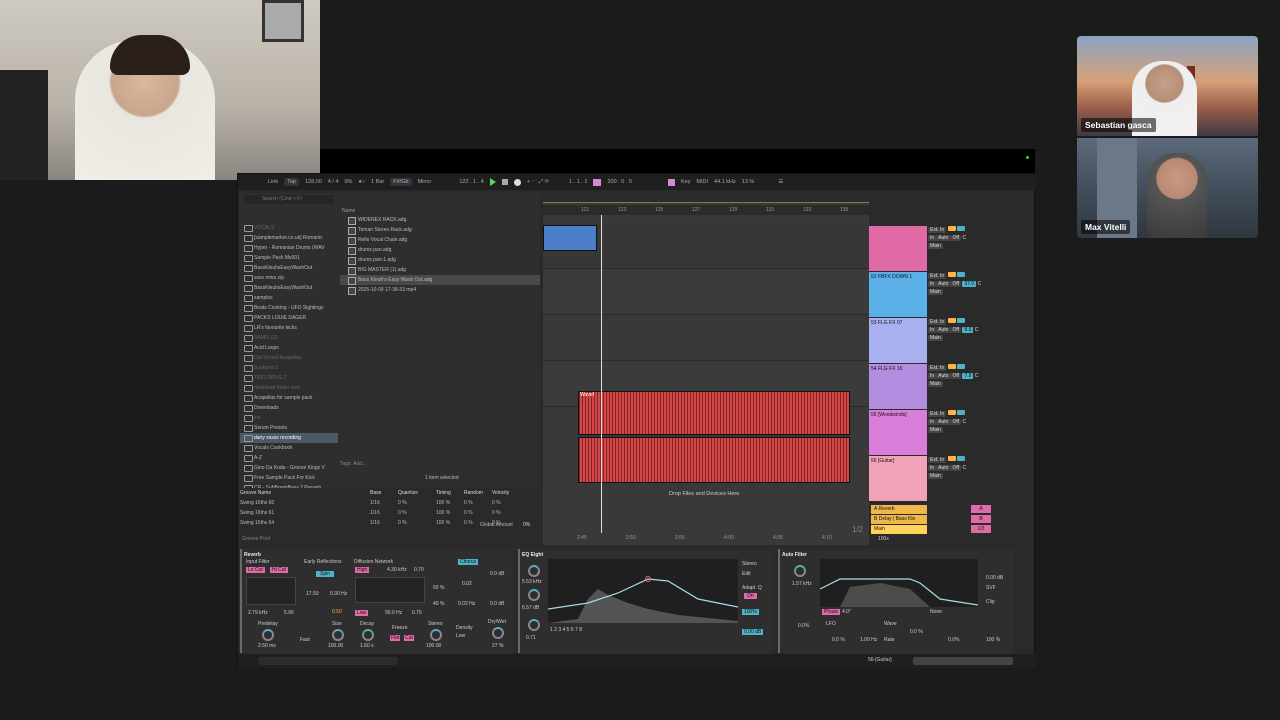 Image resolution: width=1280 pixels, height=720 pixels. Describe the element at coordinates (289, 228) in the screenshot. I see `browser-place-item: VOCALS` at that location.